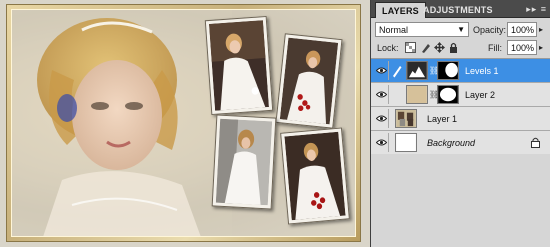  What do you see at coordinates (460, 49) in the screenshot?
I see `lock-row: Lock: Fill: 100% ▸` at bounding box center [460, 49].